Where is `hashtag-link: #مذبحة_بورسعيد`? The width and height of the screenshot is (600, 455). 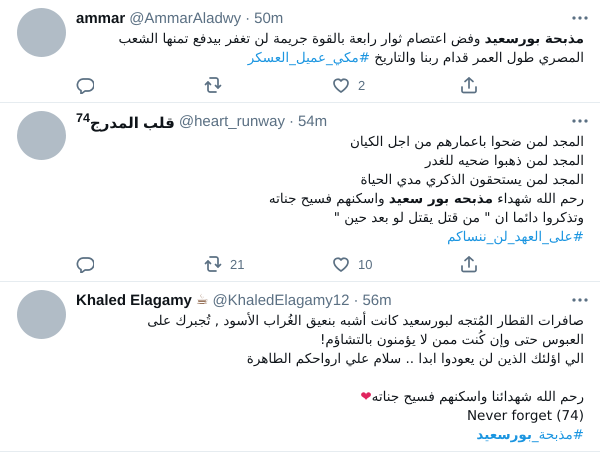
hashtag-link: #مذبحة_بورسعيد is located at coordinates (530, 435).